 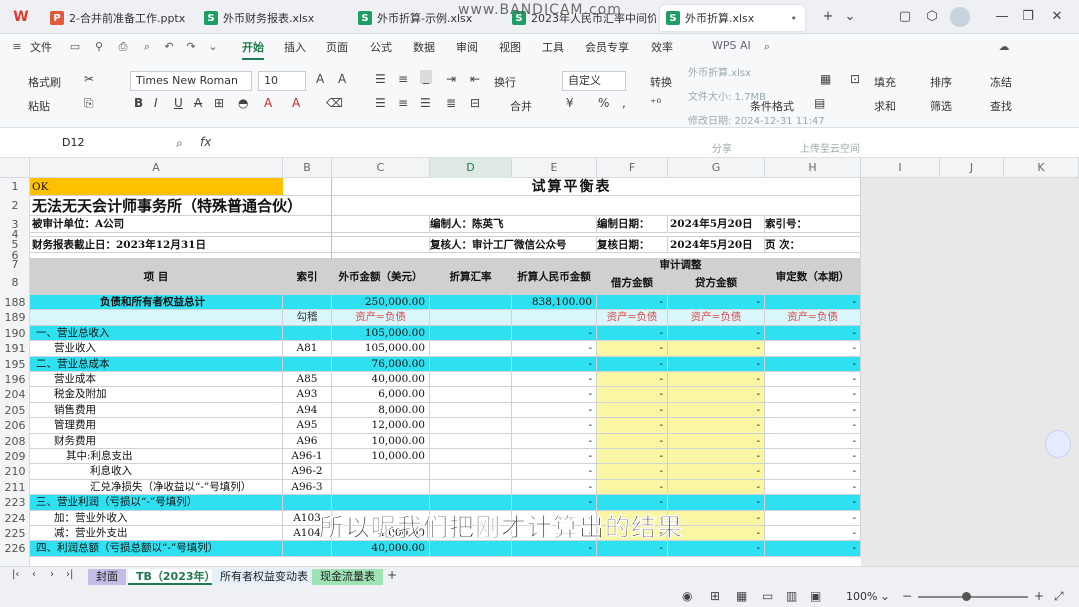 What do you see at coordinates (15, 364) in the screenshot?
I see `row-header: 195` at bounding box center [15, 364].